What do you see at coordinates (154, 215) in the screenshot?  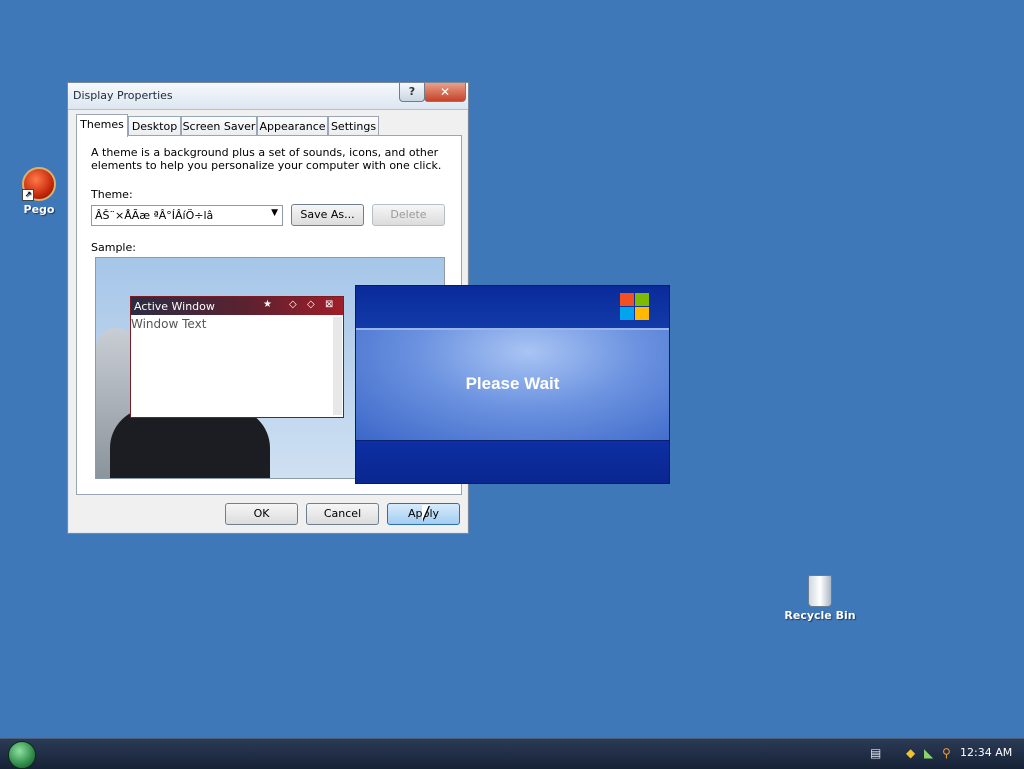 I see `theme-selected-value: ÂŠ¨×ÅÃæ ªÂ°ÍÂíÖ÷lâ` at bounding box center [154, 215].